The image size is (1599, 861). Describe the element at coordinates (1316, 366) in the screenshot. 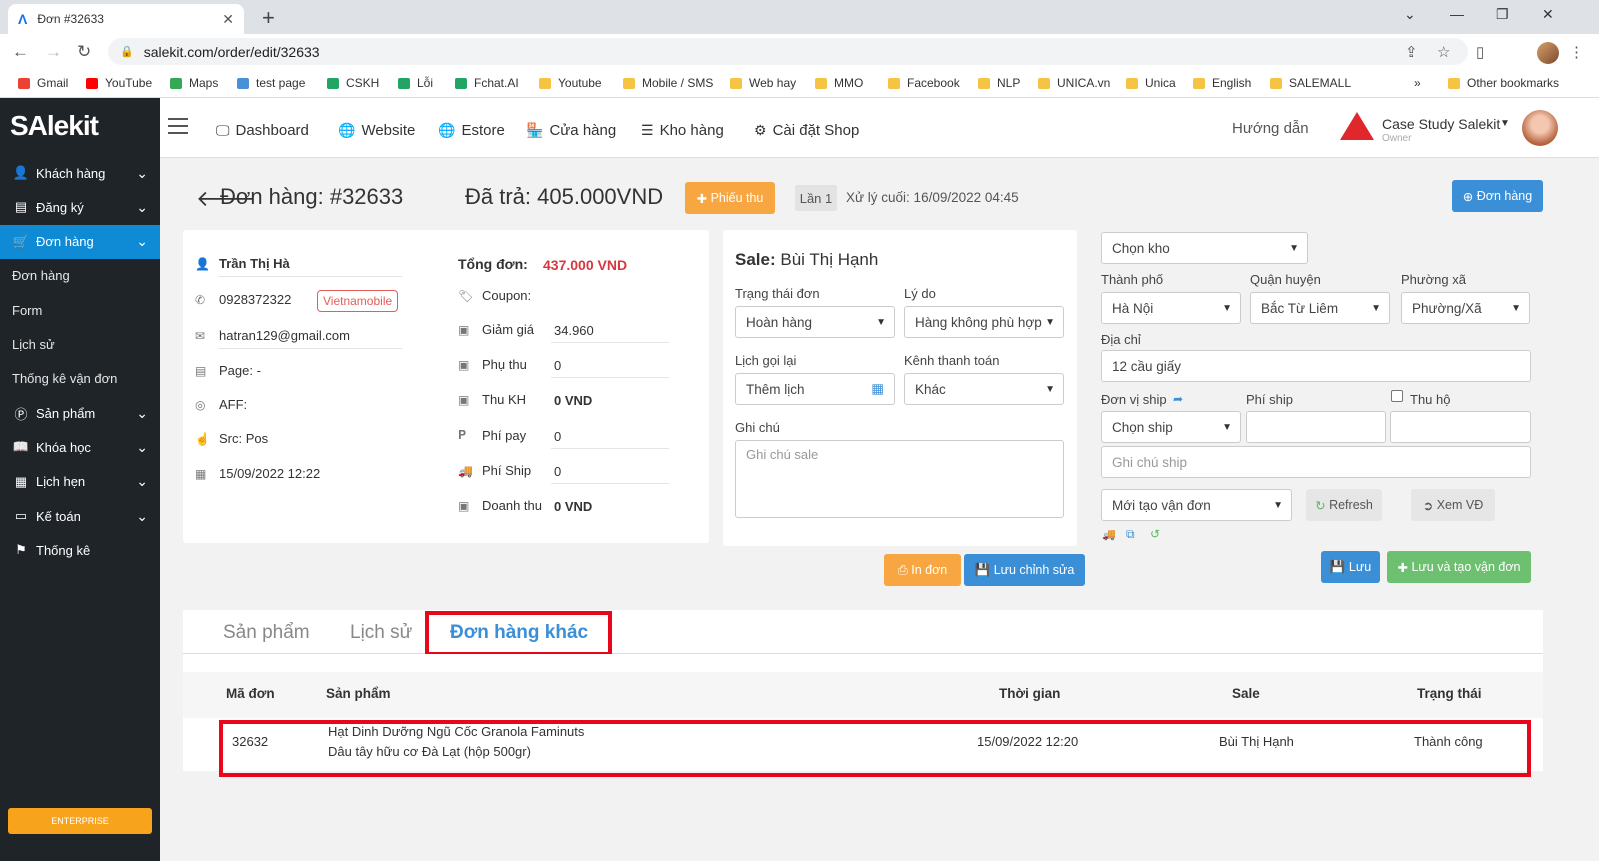

I see `address-input: 12 cầu giấy` at that location.